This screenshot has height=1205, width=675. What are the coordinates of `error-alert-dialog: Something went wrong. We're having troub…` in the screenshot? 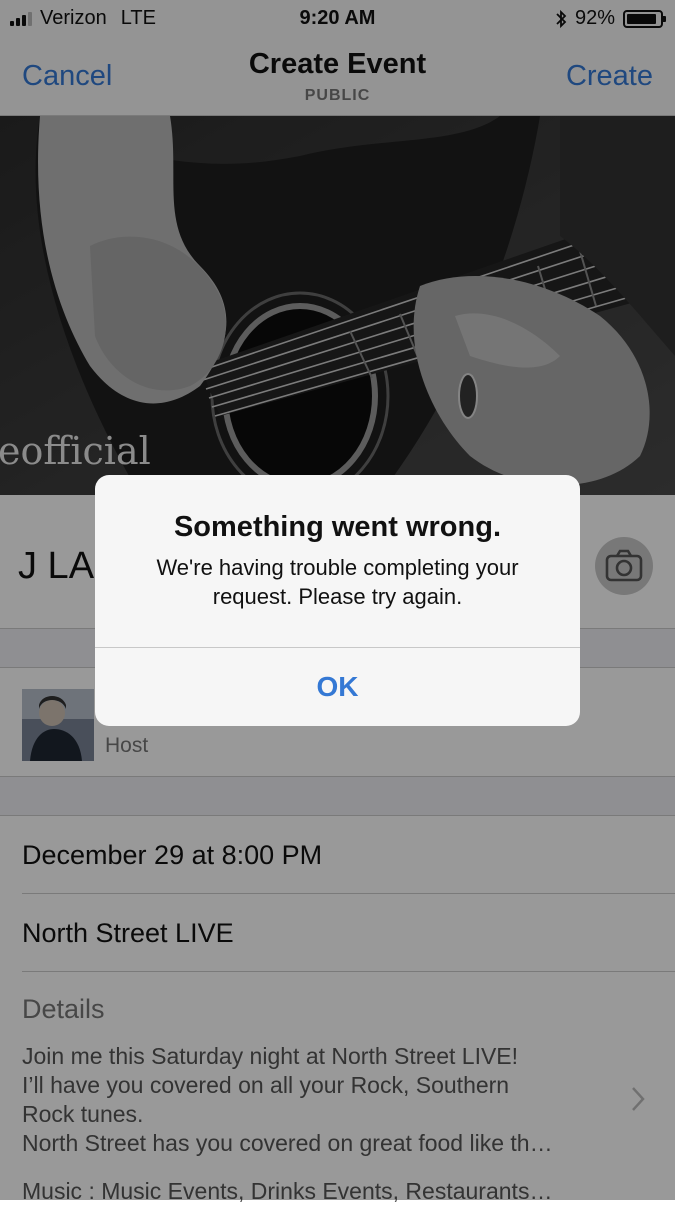 It's located at (337, 600).